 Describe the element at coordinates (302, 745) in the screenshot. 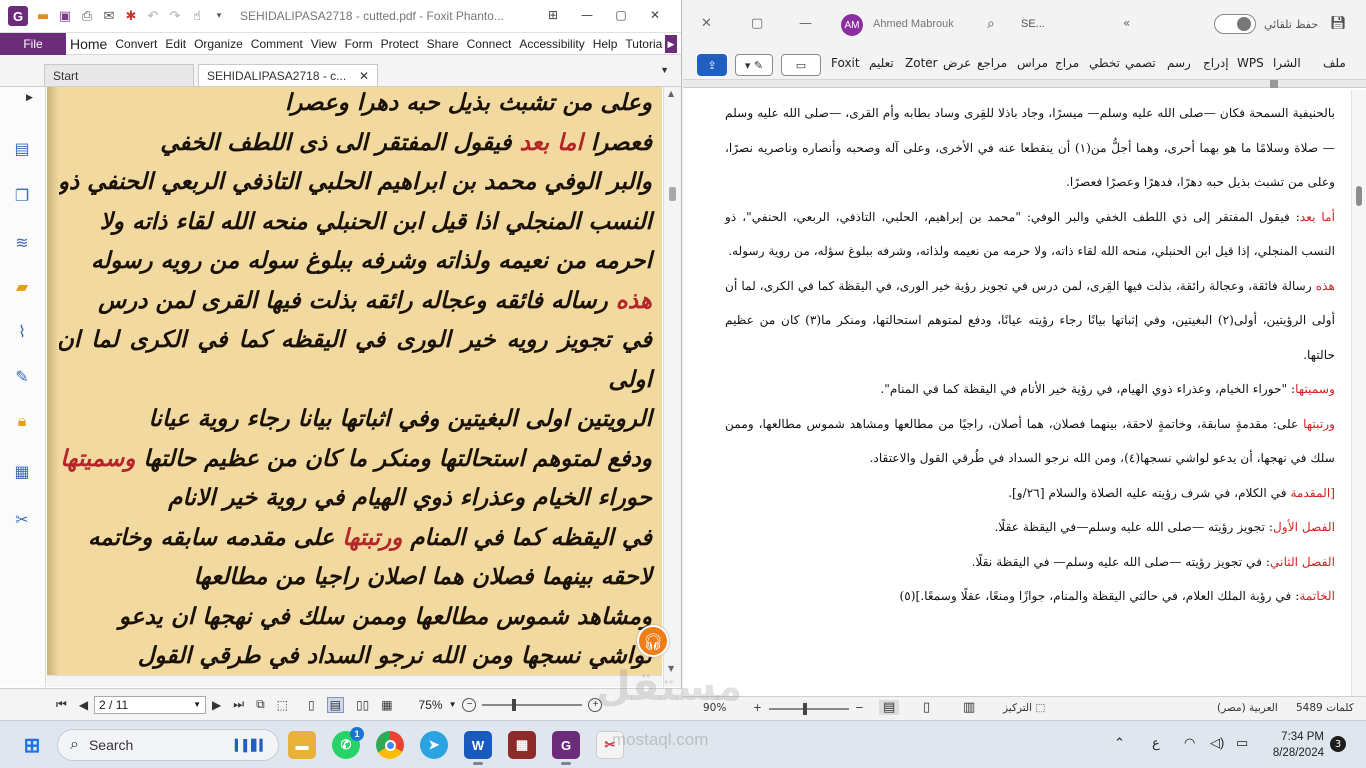

I see `file-explorer-icon: ▬` at that location.